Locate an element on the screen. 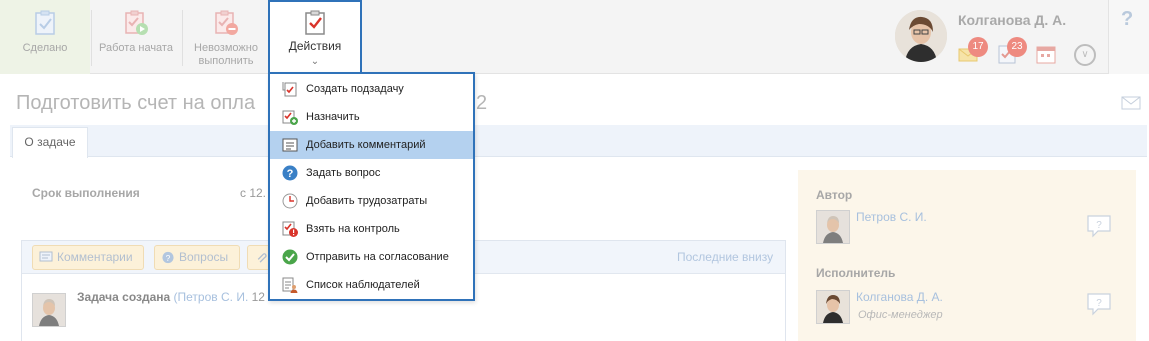 The height and width of the screenshot is (341, 1149). work-started-button: Работа начата is located at coordinates (136, 37).